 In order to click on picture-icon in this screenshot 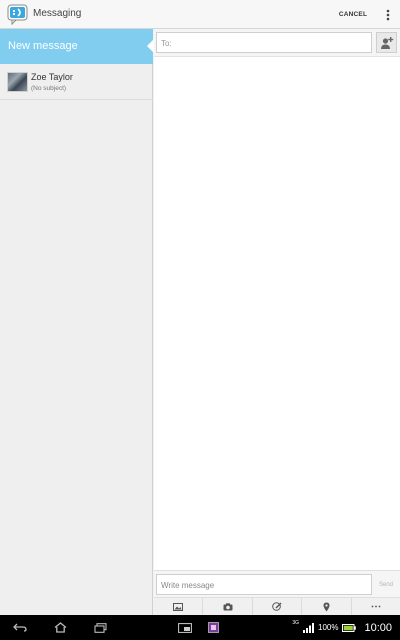, I will do `click(179, 606)`.